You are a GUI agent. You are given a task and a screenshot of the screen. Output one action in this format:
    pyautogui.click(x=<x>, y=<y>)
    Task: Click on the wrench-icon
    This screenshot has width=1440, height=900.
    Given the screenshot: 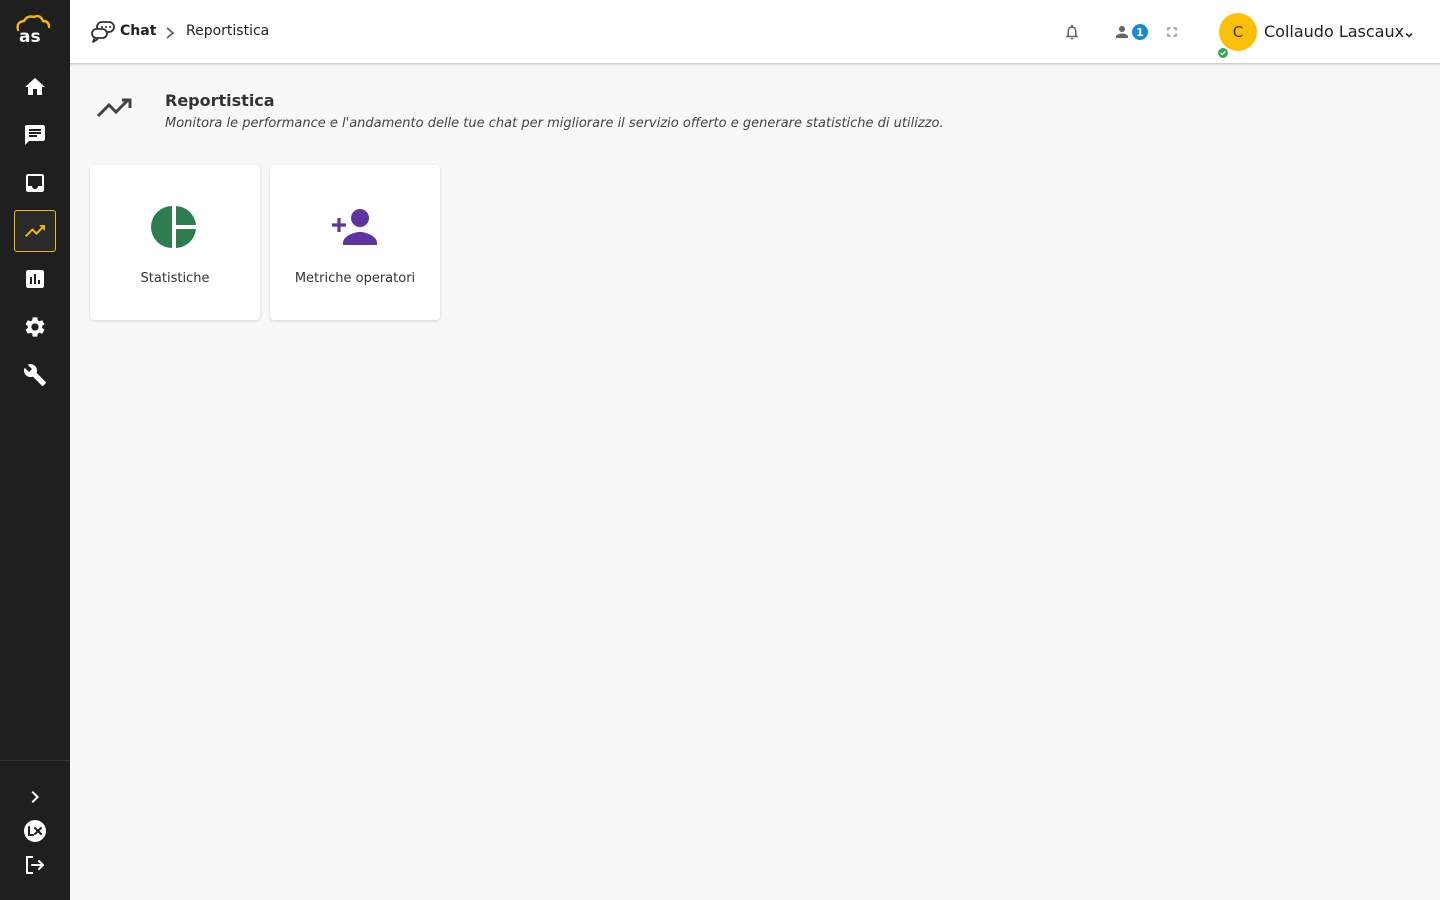 What is the action you would take?
    pyautogui.click(x=34, y=375)
    